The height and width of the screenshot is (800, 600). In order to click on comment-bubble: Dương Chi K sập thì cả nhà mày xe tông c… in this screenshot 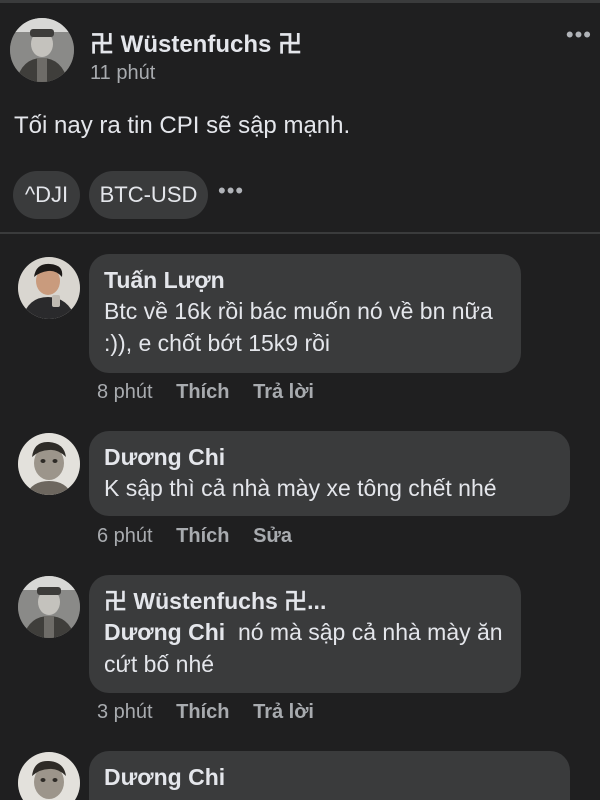, I will do `click(329, 473)`.